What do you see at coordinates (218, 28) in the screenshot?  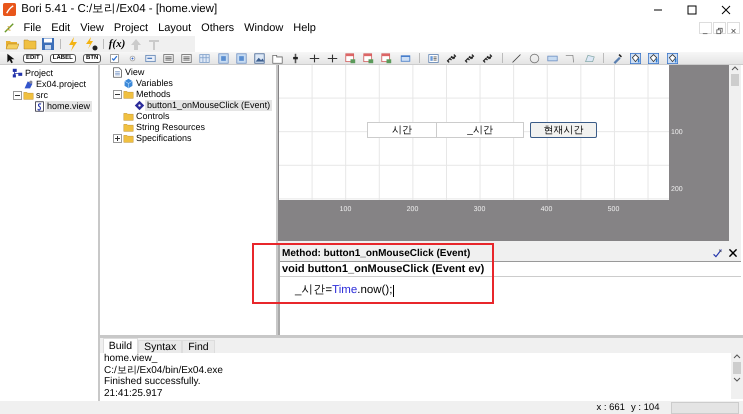 I see `menu-item: Others` at bounding box center [218, 28].